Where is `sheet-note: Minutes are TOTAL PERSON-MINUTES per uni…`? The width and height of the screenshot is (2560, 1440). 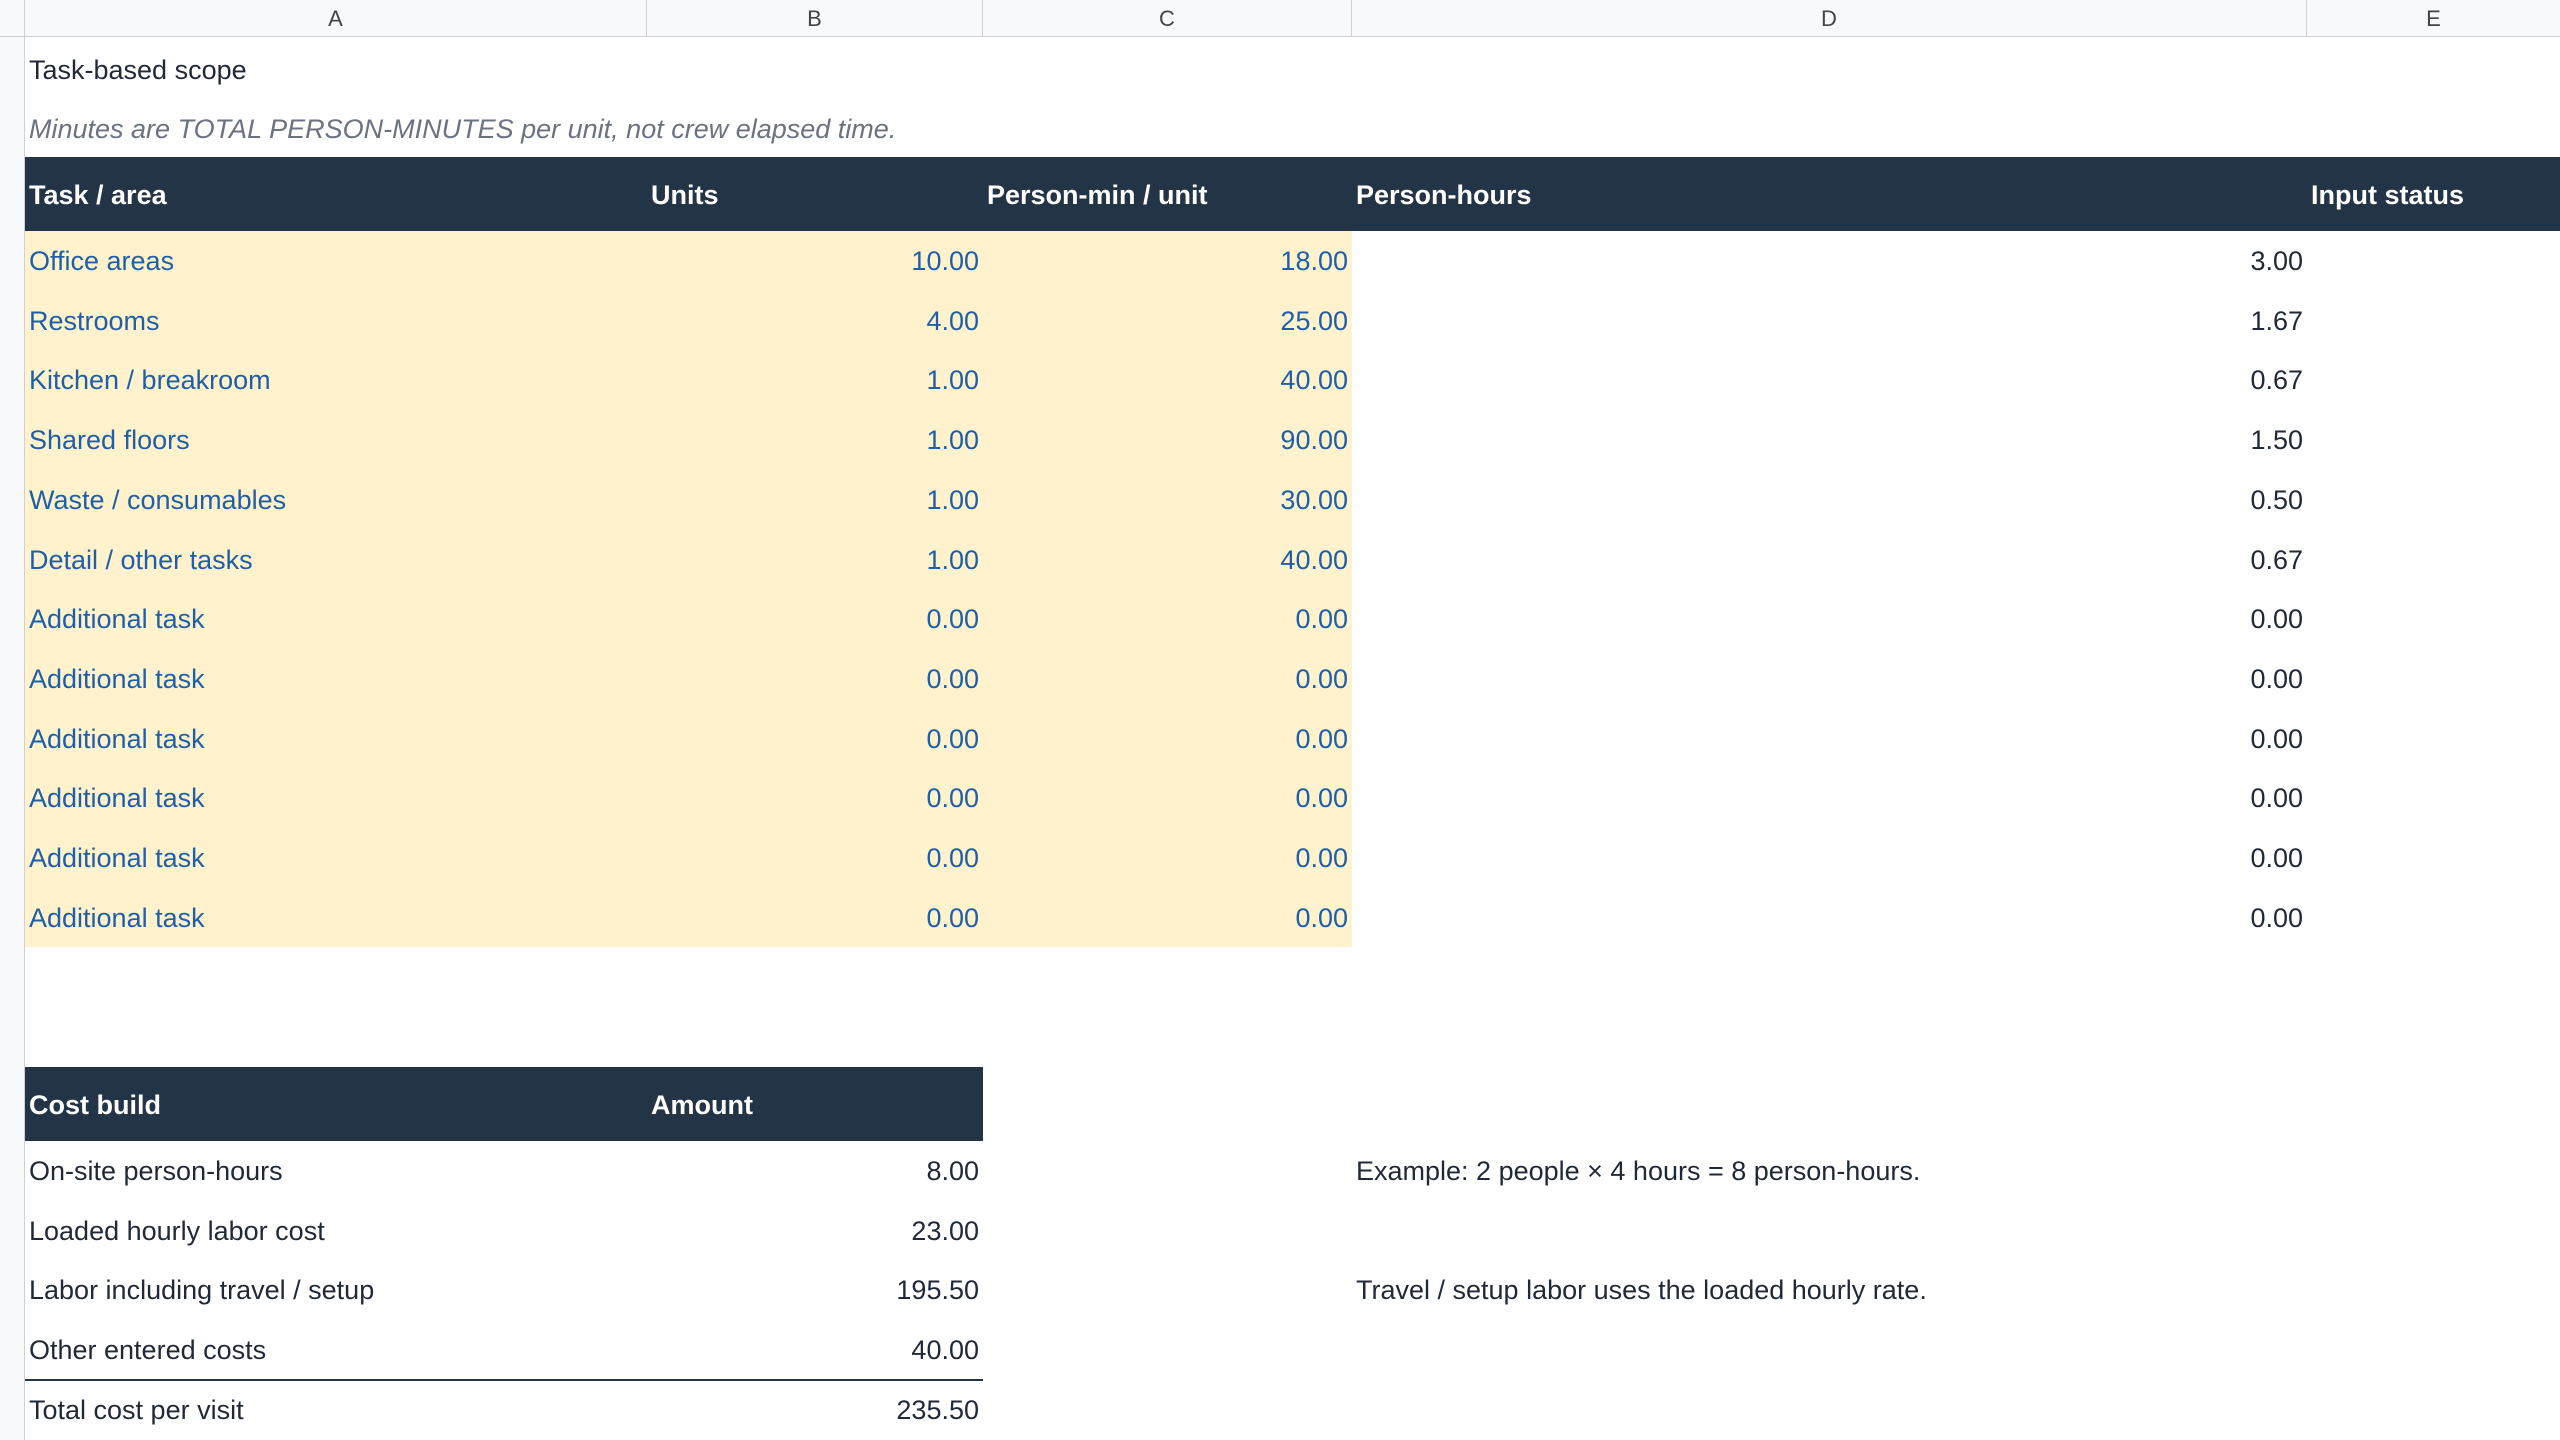
sheet-note: Minutes are TOTAL PERSON-MINUTES per uni… is located at coordinates (675, 129).